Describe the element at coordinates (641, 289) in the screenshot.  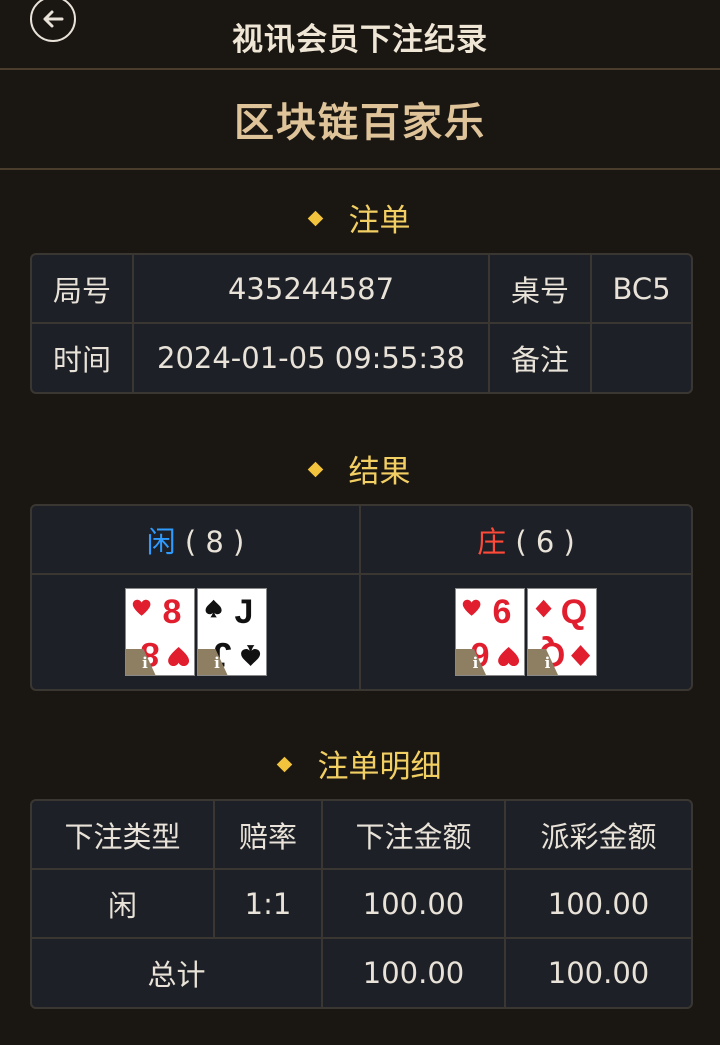
I see `table-value: BC5` at that location.